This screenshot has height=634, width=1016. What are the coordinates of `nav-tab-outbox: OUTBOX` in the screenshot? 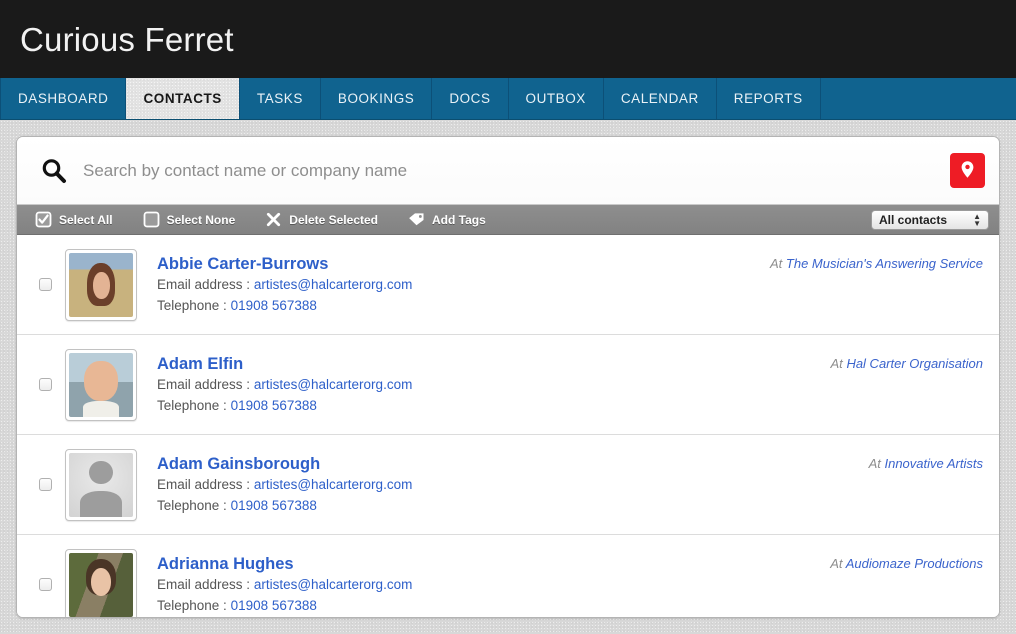 It's located at (556, 98).